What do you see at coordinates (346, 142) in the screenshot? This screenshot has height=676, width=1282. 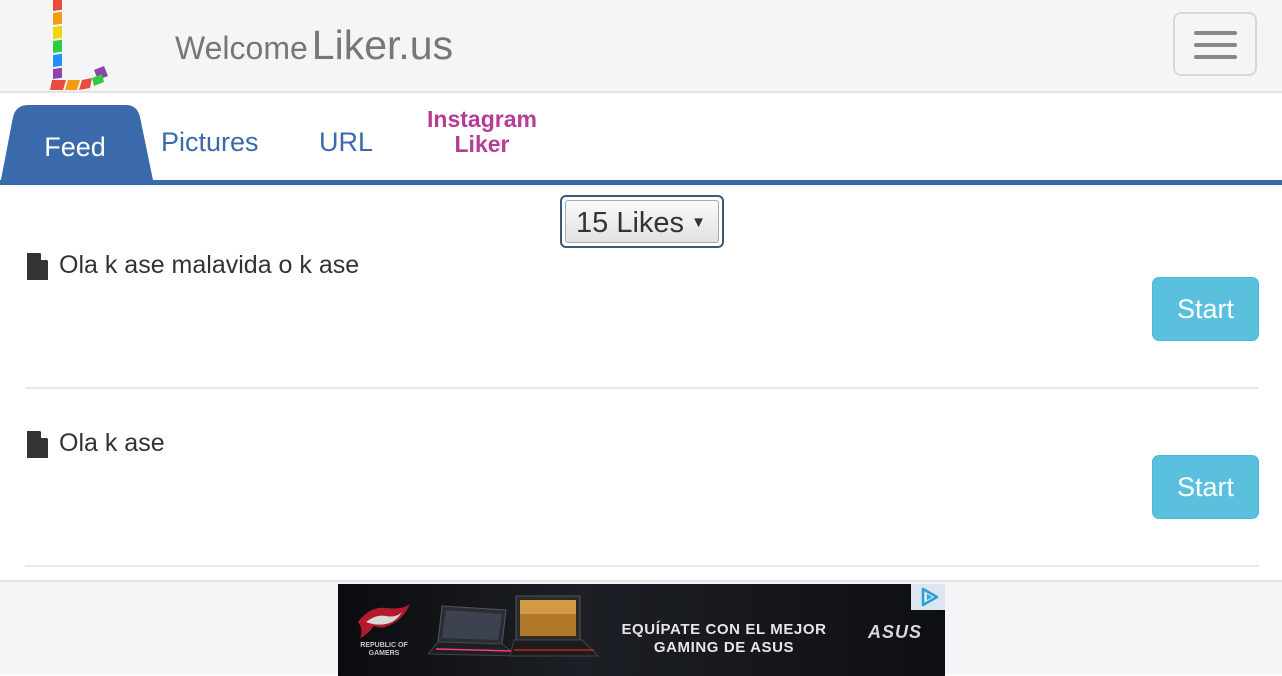 I see `tab-url: URL` at bounding box center [346, 142].